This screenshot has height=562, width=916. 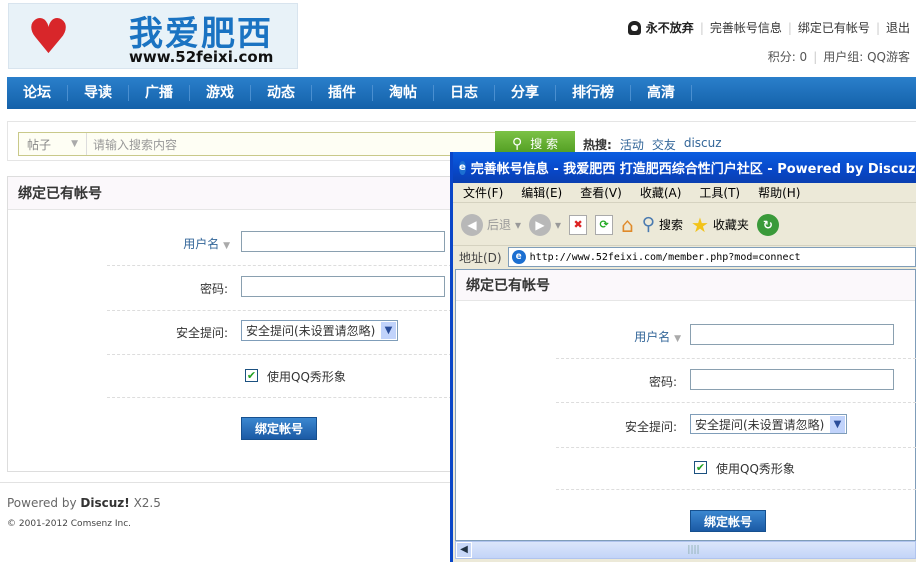 I want to click on search-icon: ⚲, so click(x=517, y=143).